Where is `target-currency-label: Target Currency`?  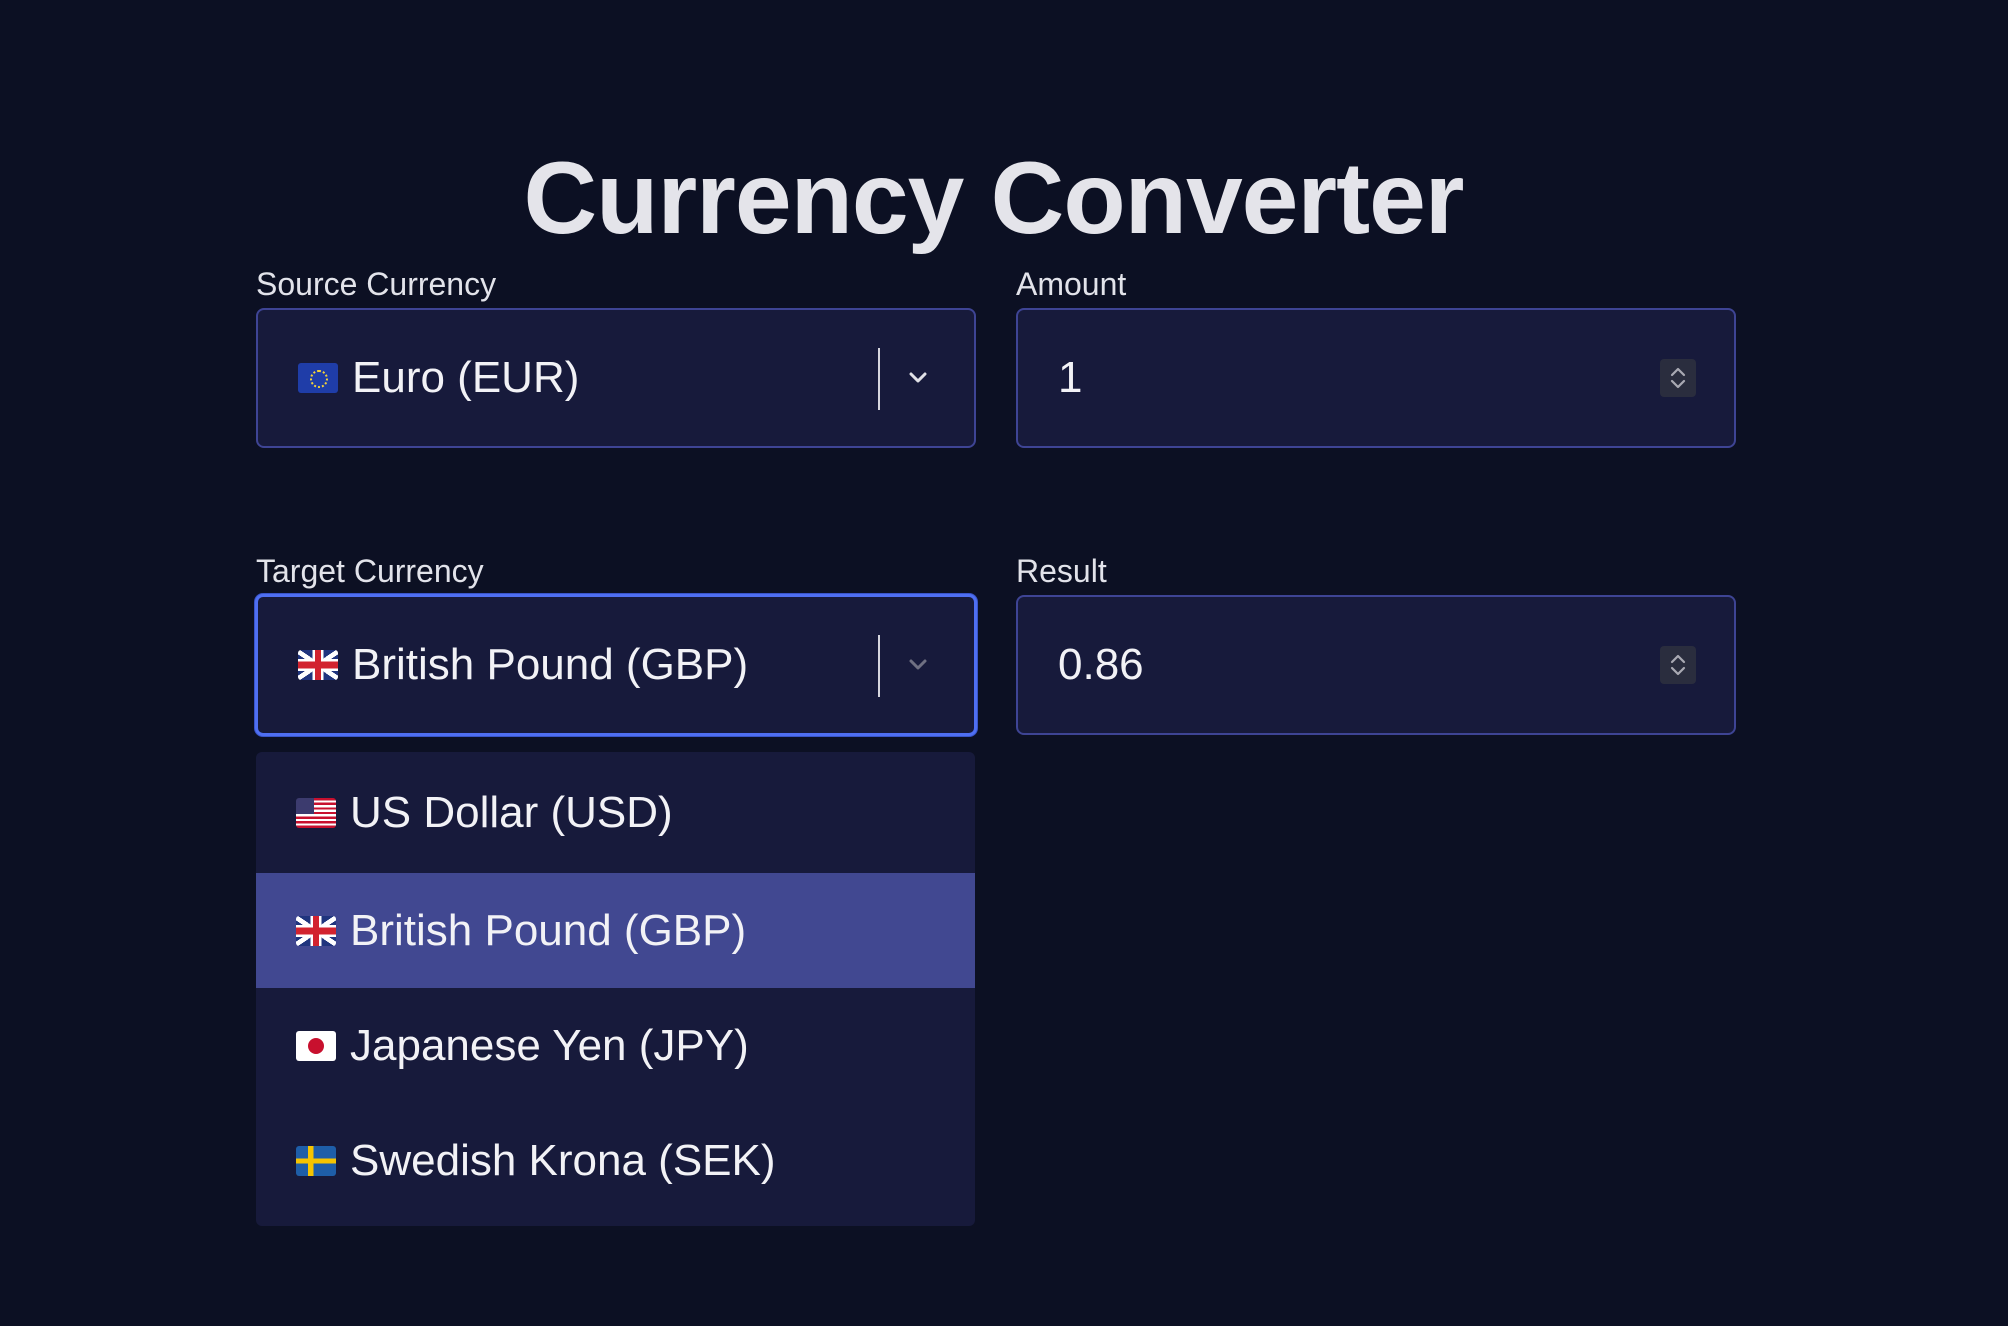 target-currency-label: Target Currency is located at coordinates (370, 571).